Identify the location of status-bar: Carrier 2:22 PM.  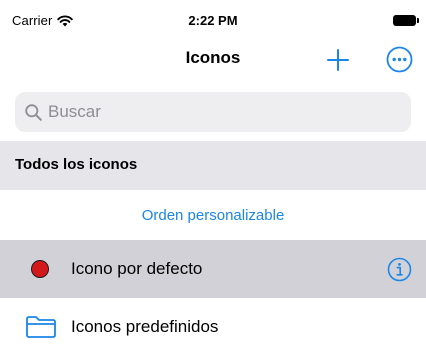
(213, 20).